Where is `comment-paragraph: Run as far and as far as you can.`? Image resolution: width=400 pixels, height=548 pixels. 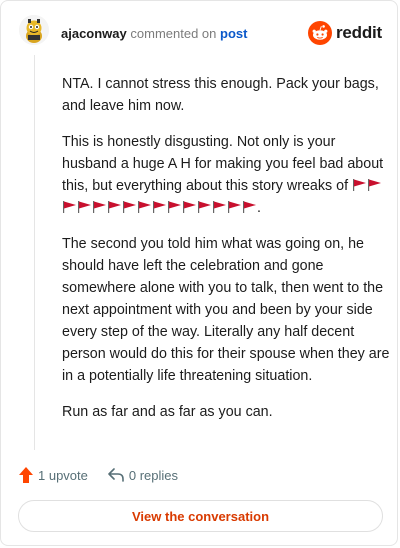
comment-paragraph: Run as far and as far as you can. is located at coordinates (167, 412).